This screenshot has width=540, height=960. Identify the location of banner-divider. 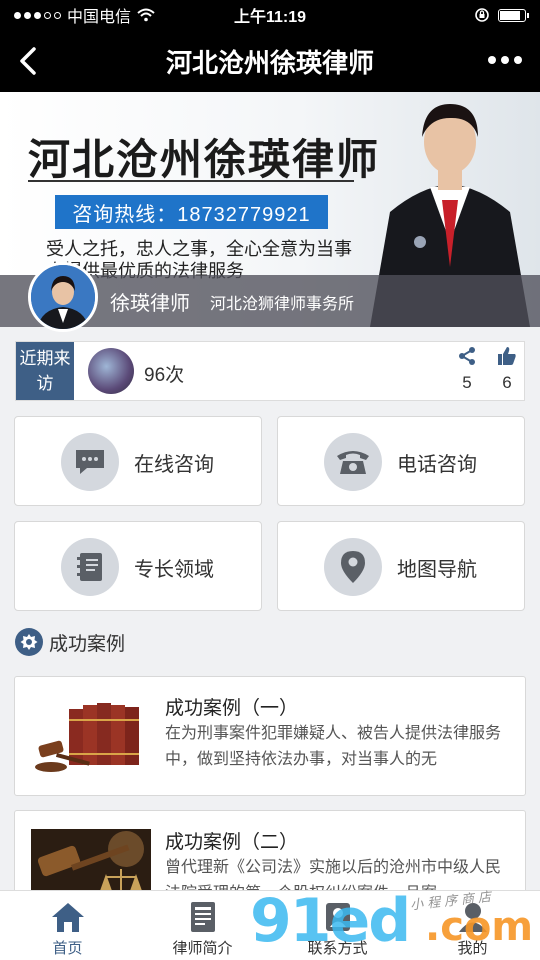
(191, 181).